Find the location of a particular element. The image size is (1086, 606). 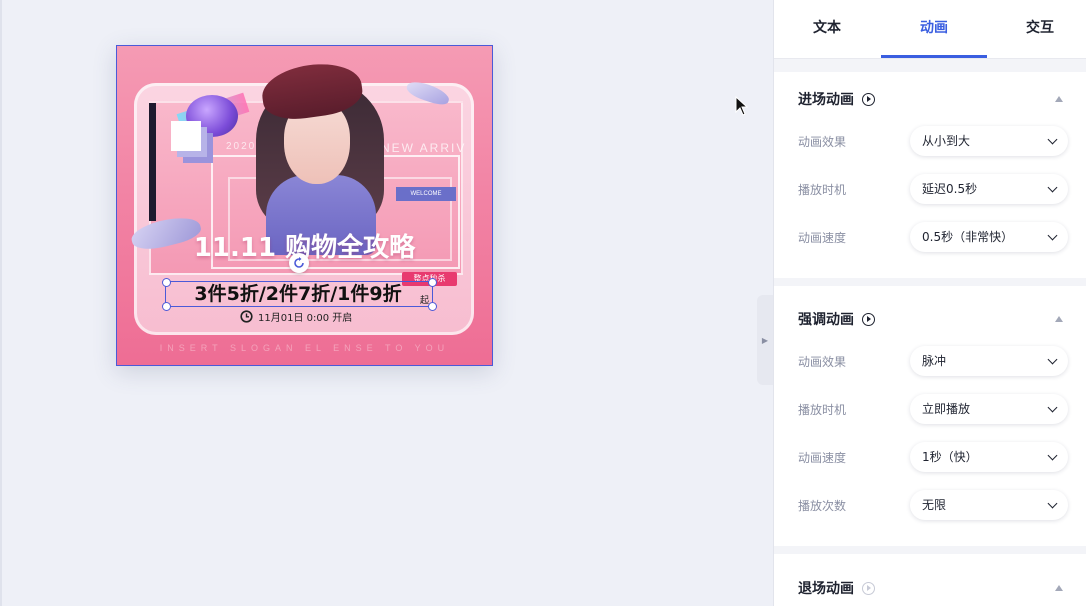

entrance-header: 进场动画 is located at coordinates (836, 99).